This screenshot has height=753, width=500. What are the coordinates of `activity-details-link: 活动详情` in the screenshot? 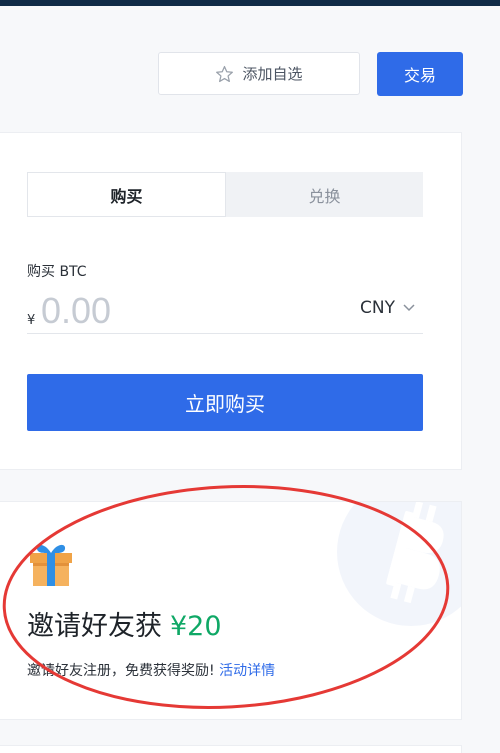 It's located at (247, 671).